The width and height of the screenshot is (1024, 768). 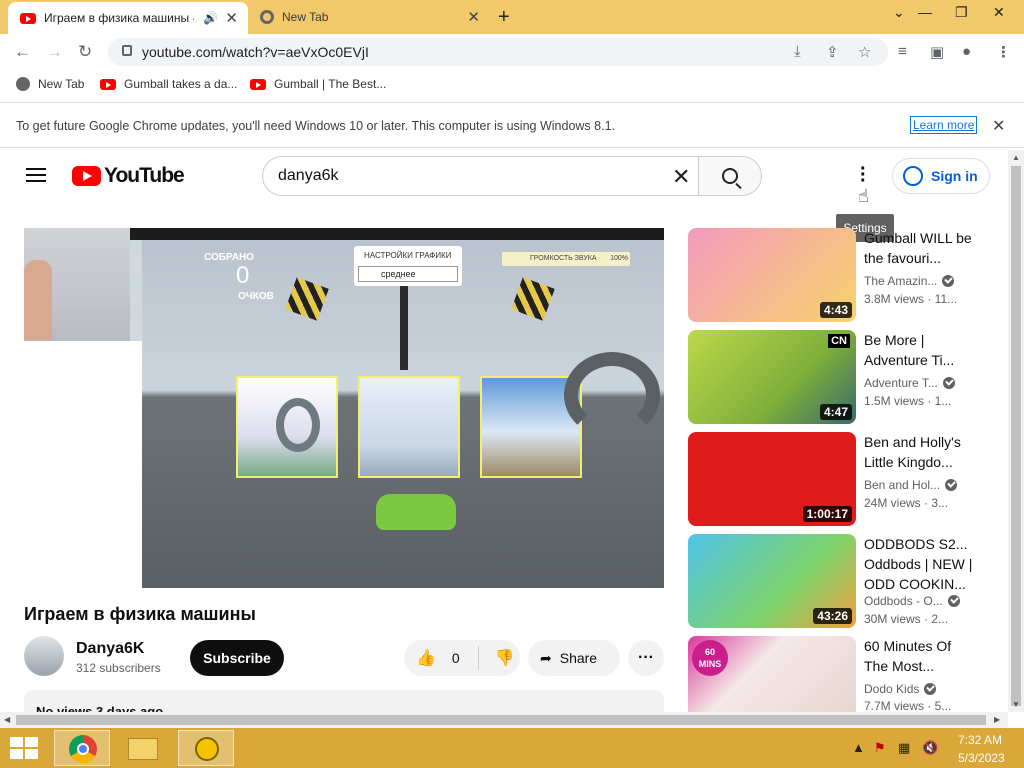 I want to click on graphics-settings-label: НАСТРОЙКИ ГРАФИКИ, so click(x=408, y=255).